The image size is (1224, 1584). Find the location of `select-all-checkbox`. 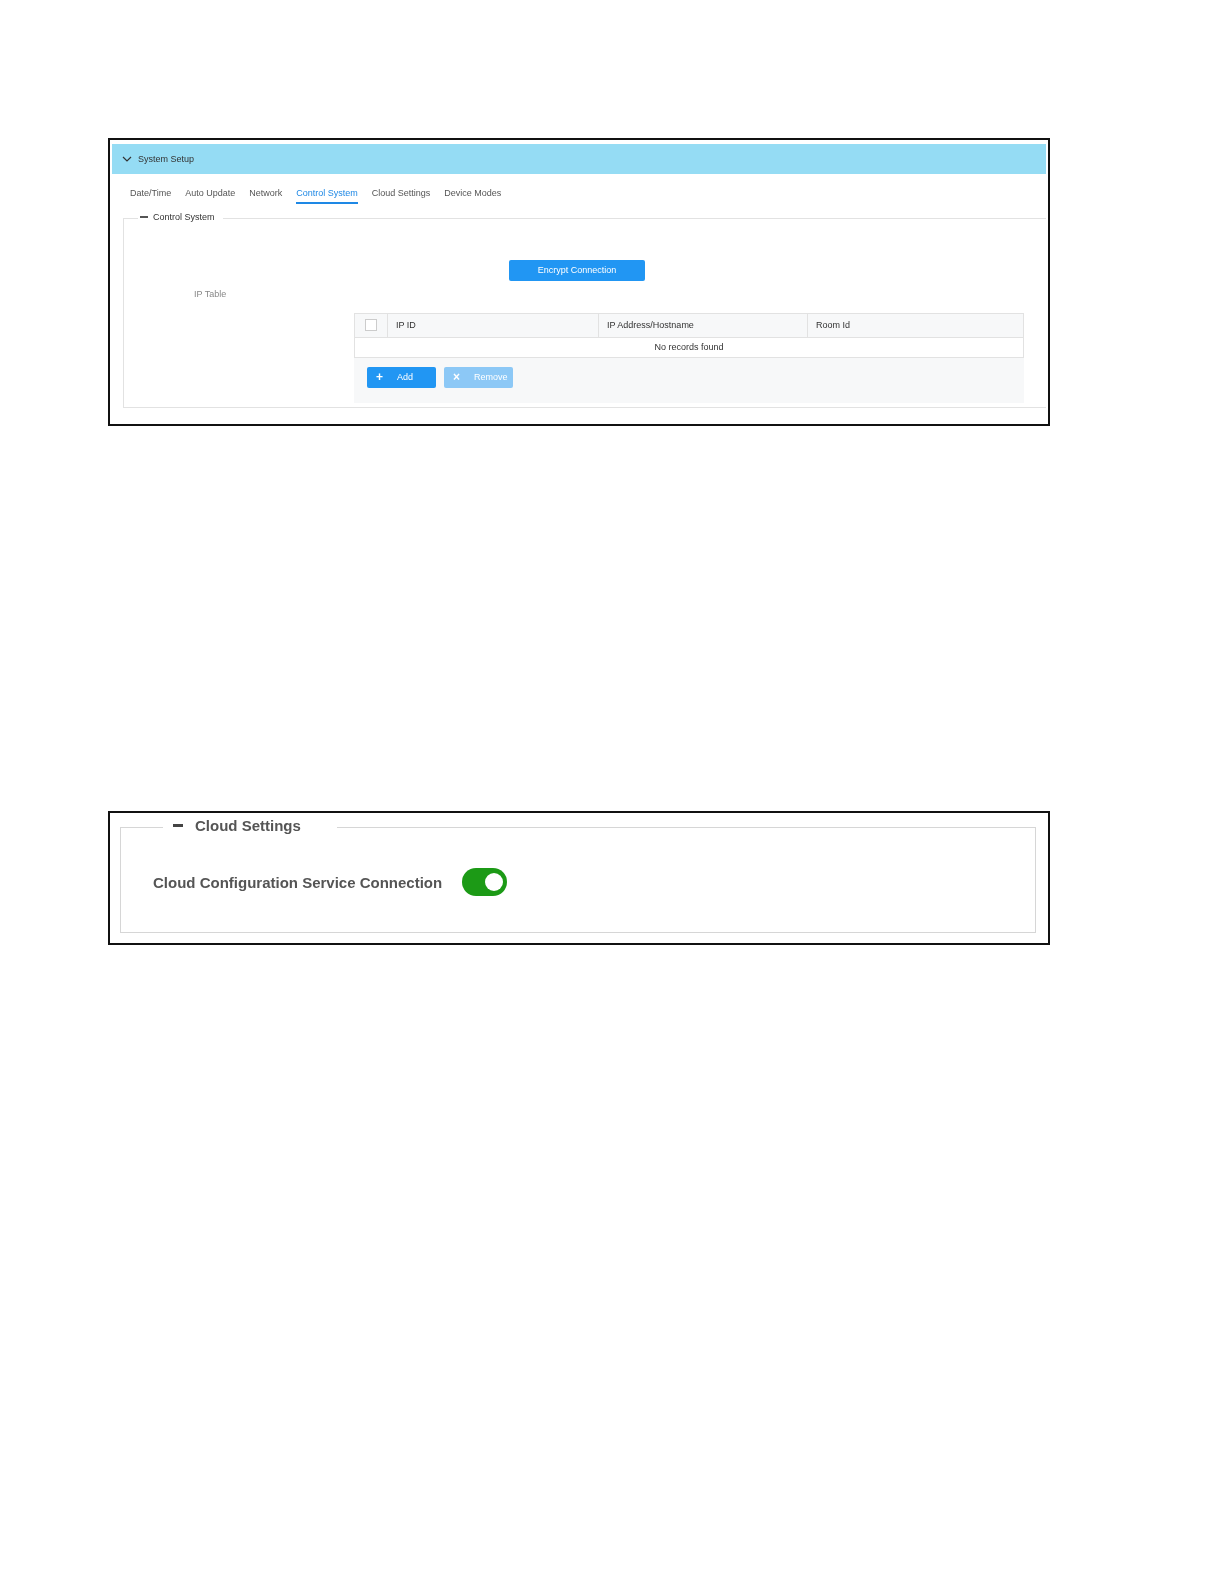

select-all-checkbox is located at coordinates (371, 325).